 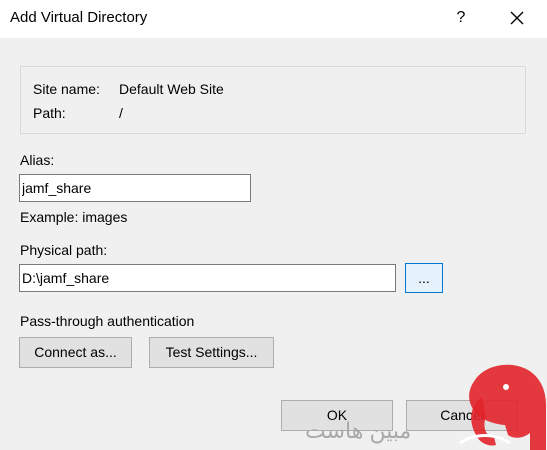 I want to click on path-label: Path:, so click(x=49, y=113).